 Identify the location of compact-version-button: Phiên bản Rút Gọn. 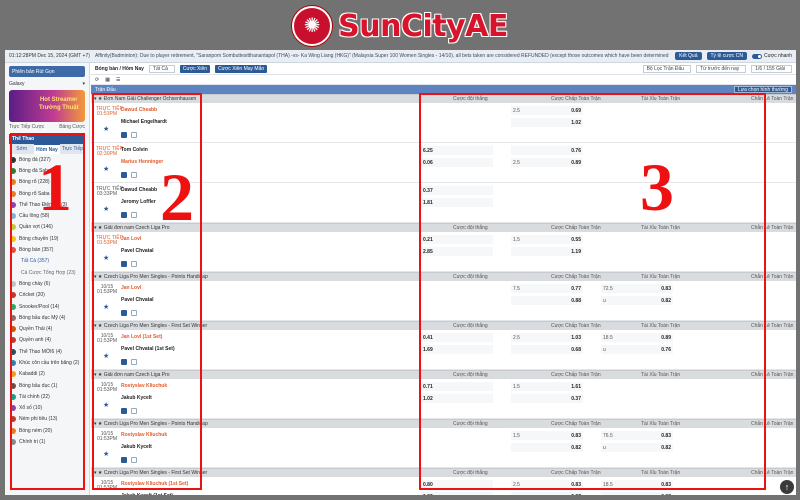
(47, 71).